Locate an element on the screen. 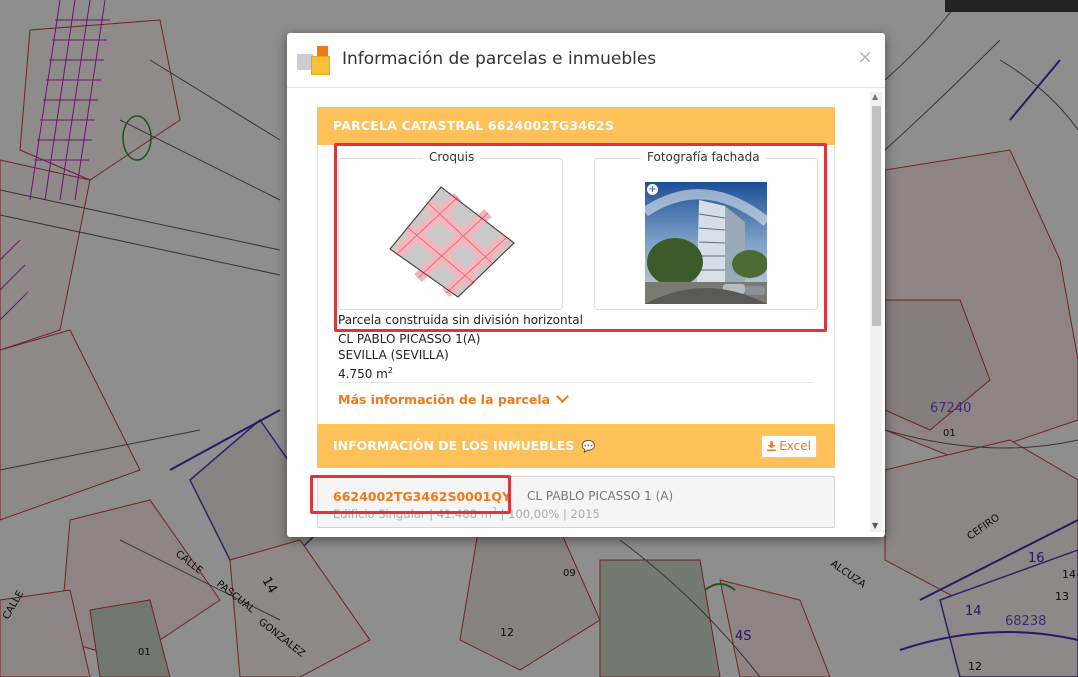  property-participation: 100,00% is located at coordinates (534, 513).